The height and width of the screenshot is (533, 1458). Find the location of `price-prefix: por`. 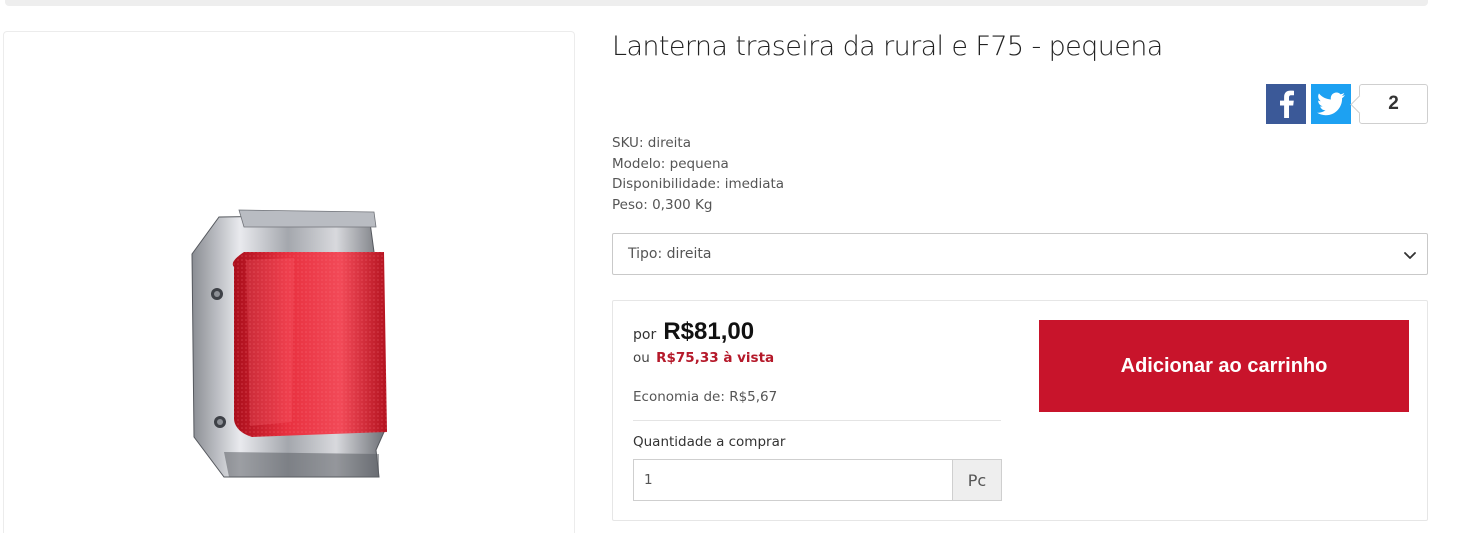

price-prefix: por is located at coordinates (645, 335).